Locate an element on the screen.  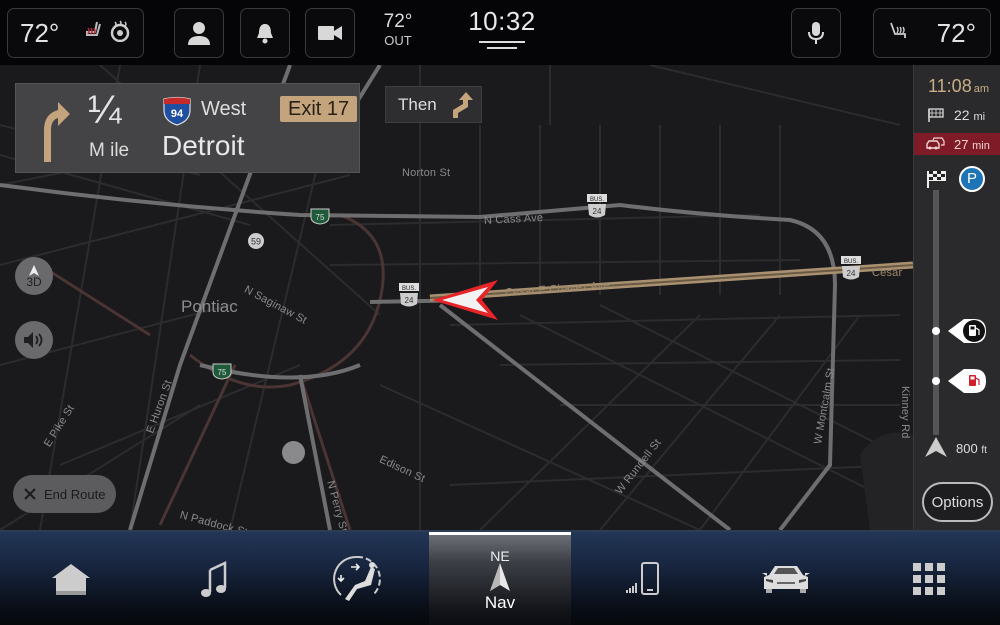
clock: 10:32 is located at coordinates (502, 27).